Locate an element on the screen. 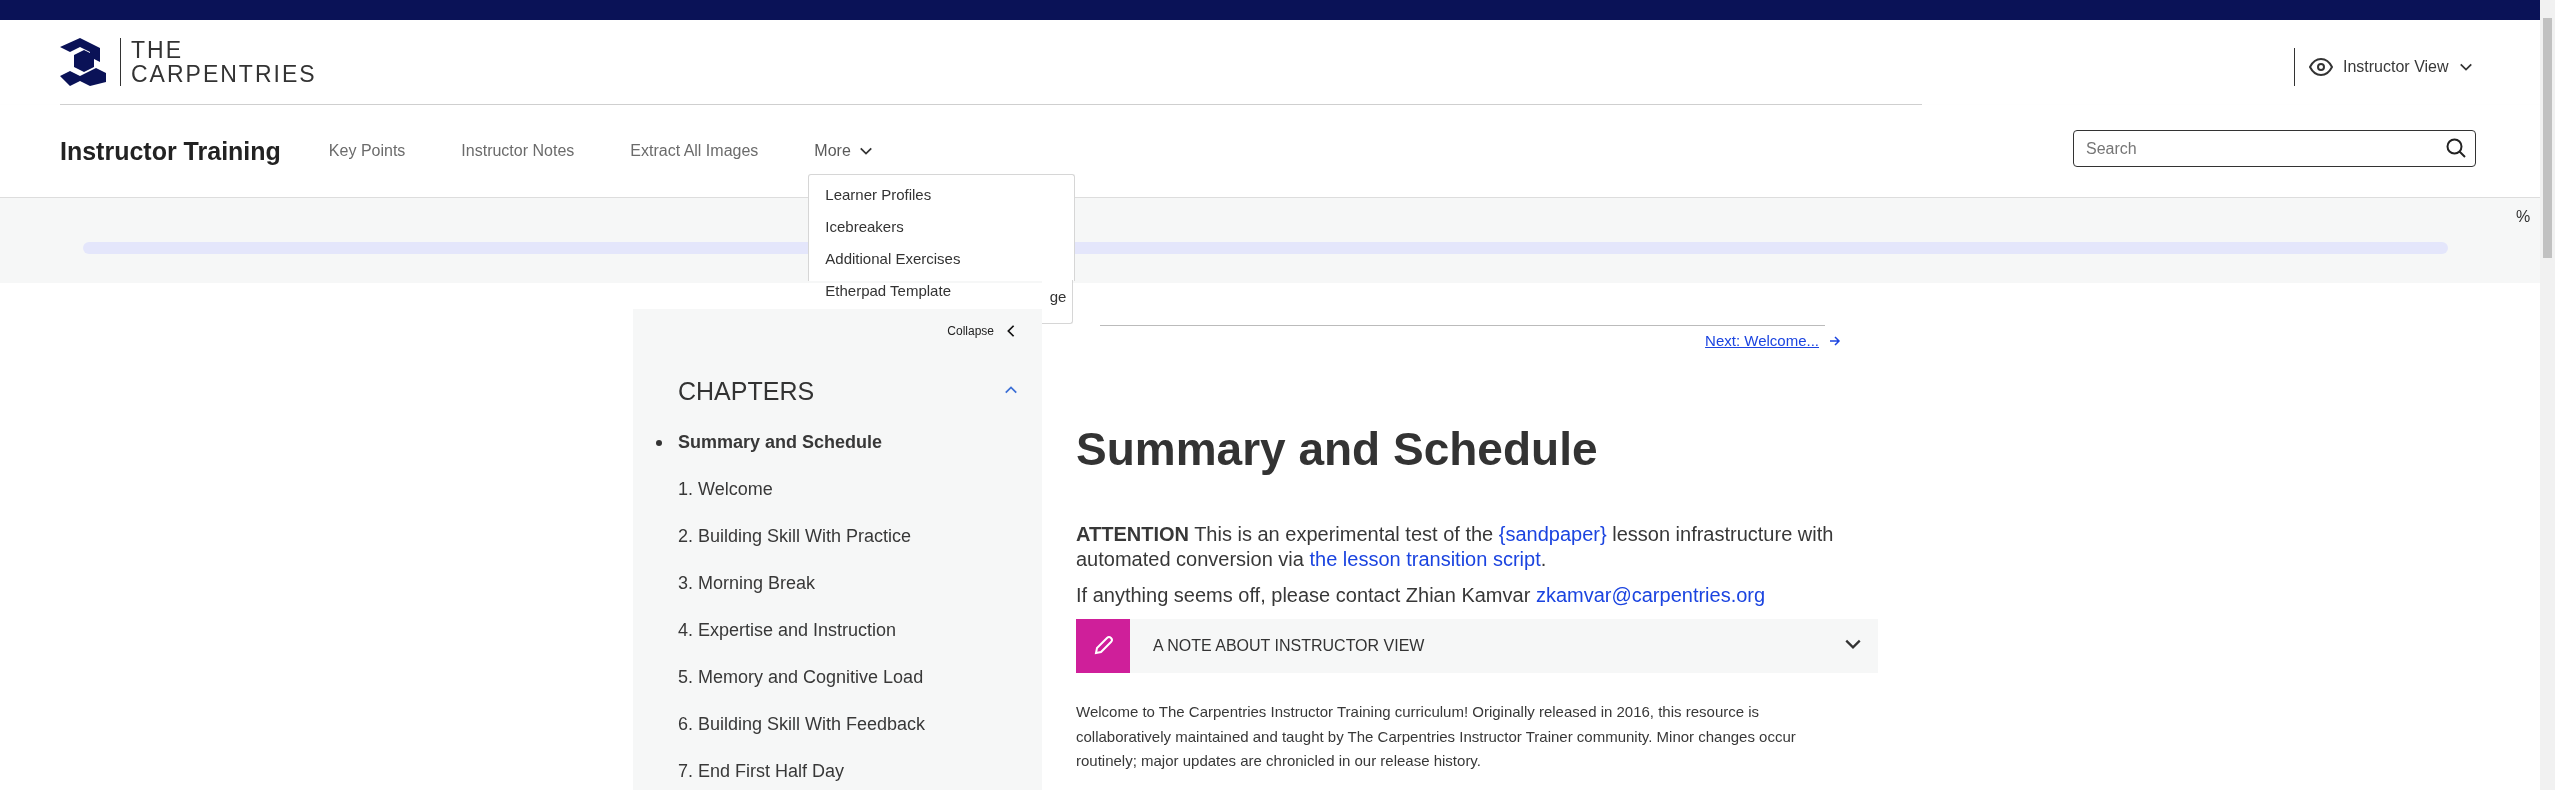  view-selector: Instructor View is located at coordinates (2386, 67).